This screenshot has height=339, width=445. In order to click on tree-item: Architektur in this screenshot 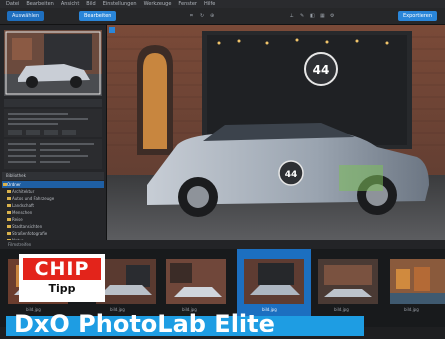, I will do `click(53, 191)`.